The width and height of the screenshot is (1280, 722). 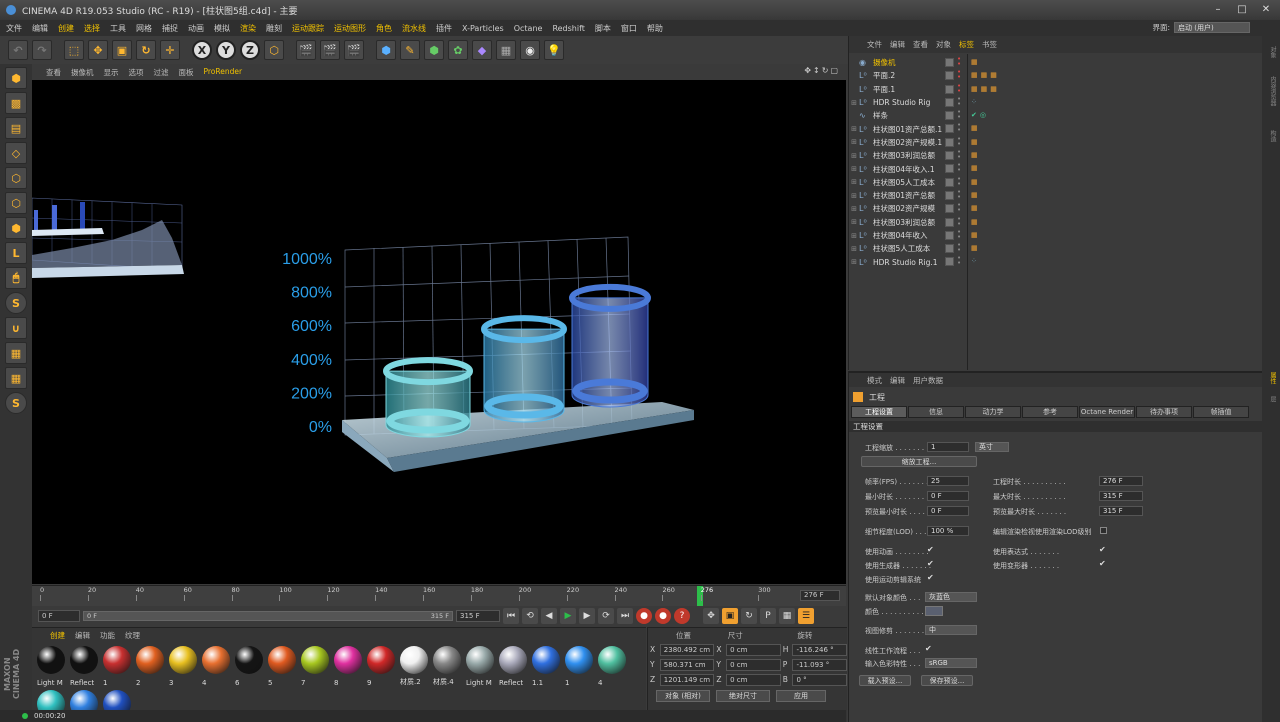 I want to click on light-icon: 💡, so click(x=554, y=50).